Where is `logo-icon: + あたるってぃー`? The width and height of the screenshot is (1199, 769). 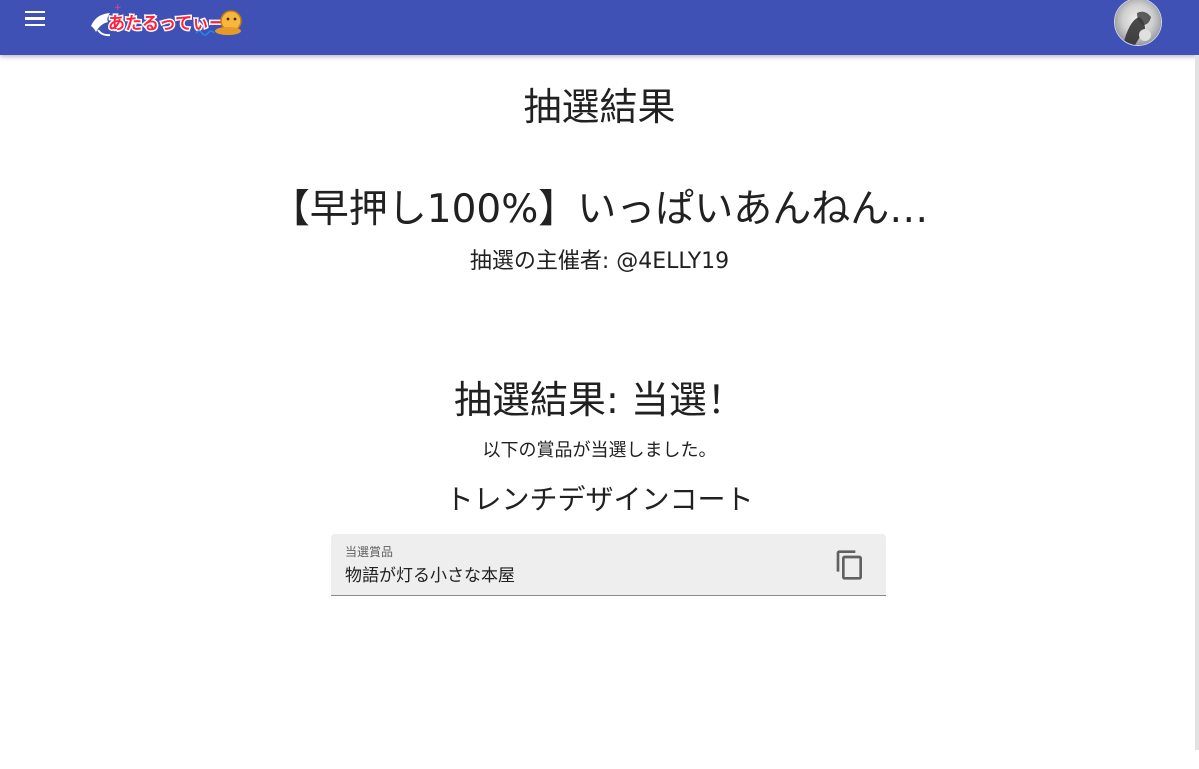 logo-icon: + あたるってぃー is located at coordinates (166, 20).